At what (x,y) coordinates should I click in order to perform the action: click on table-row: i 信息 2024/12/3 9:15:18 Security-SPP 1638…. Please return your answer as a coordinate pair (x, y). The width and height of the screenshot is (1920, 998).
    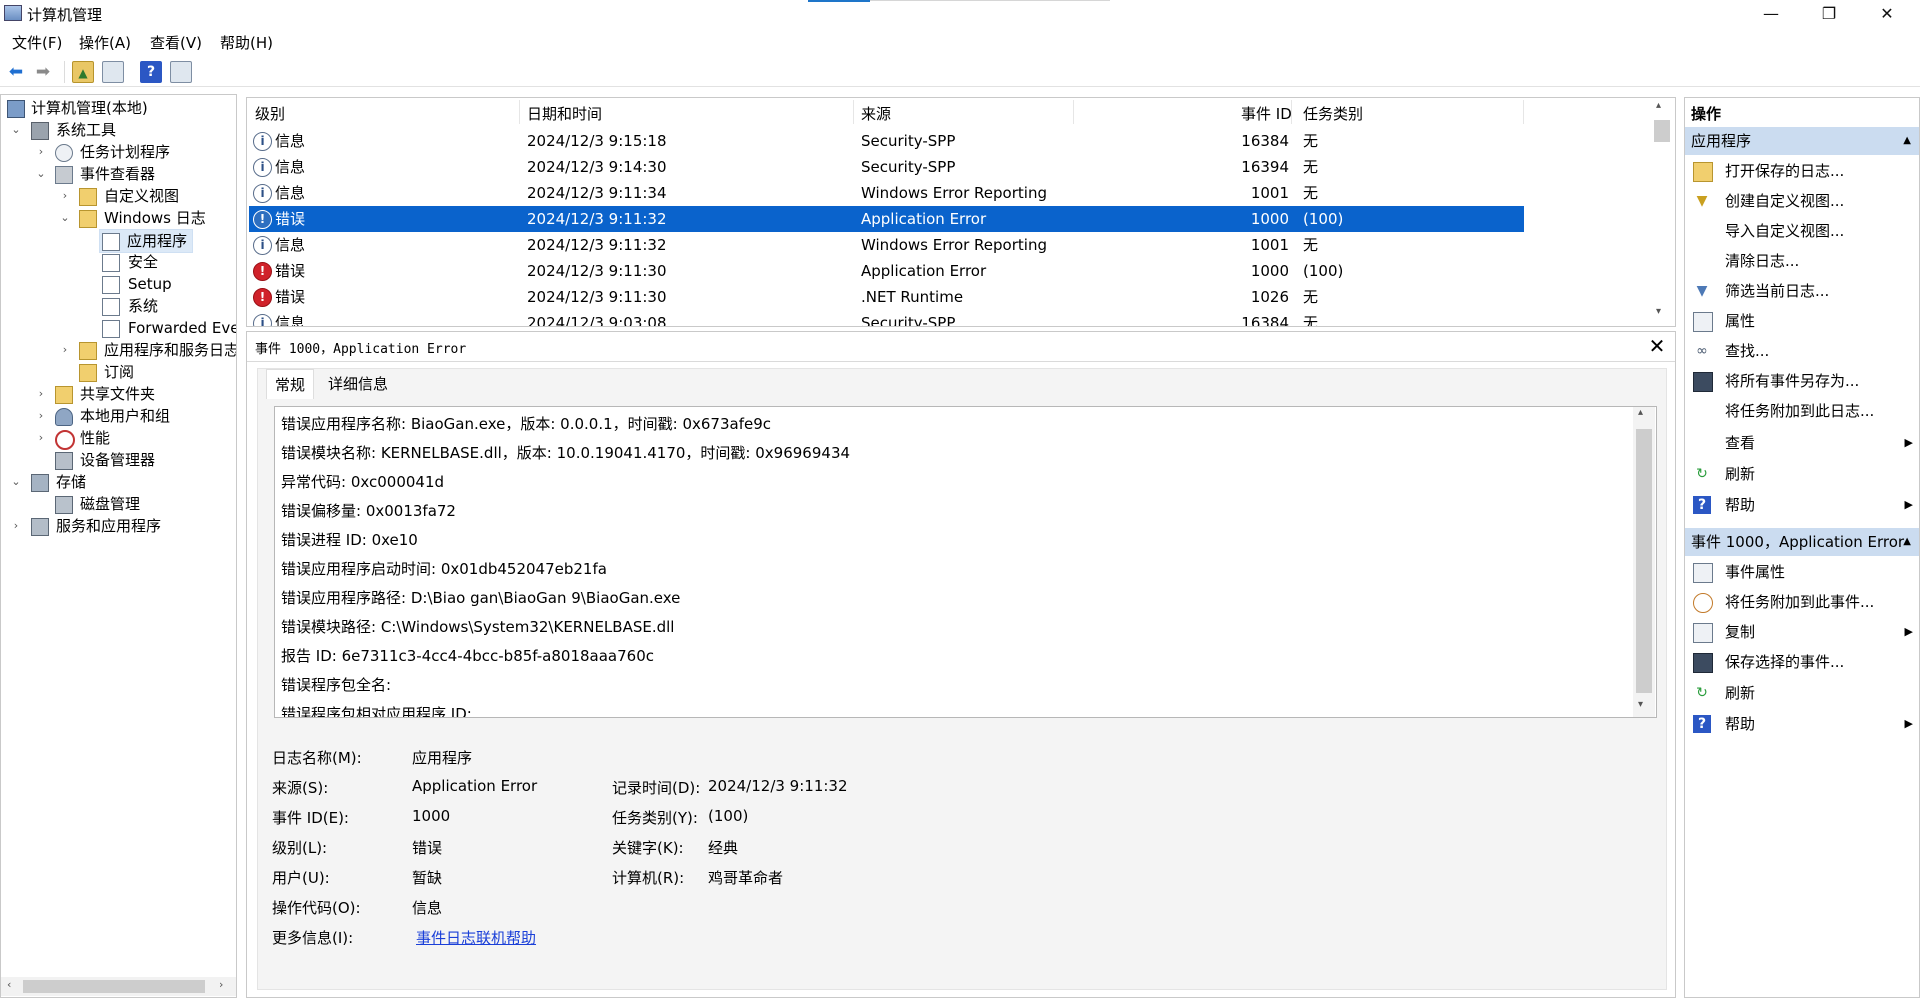
    Looking at the image, I should click on (886, 141).